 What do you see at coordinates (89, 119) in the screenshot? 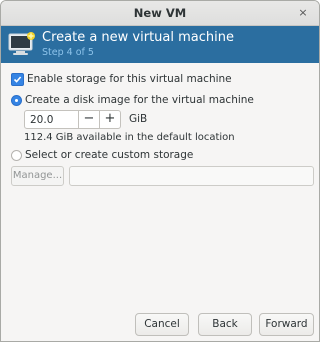
I see `decrement-button: −` at bounding box center [89, 119].